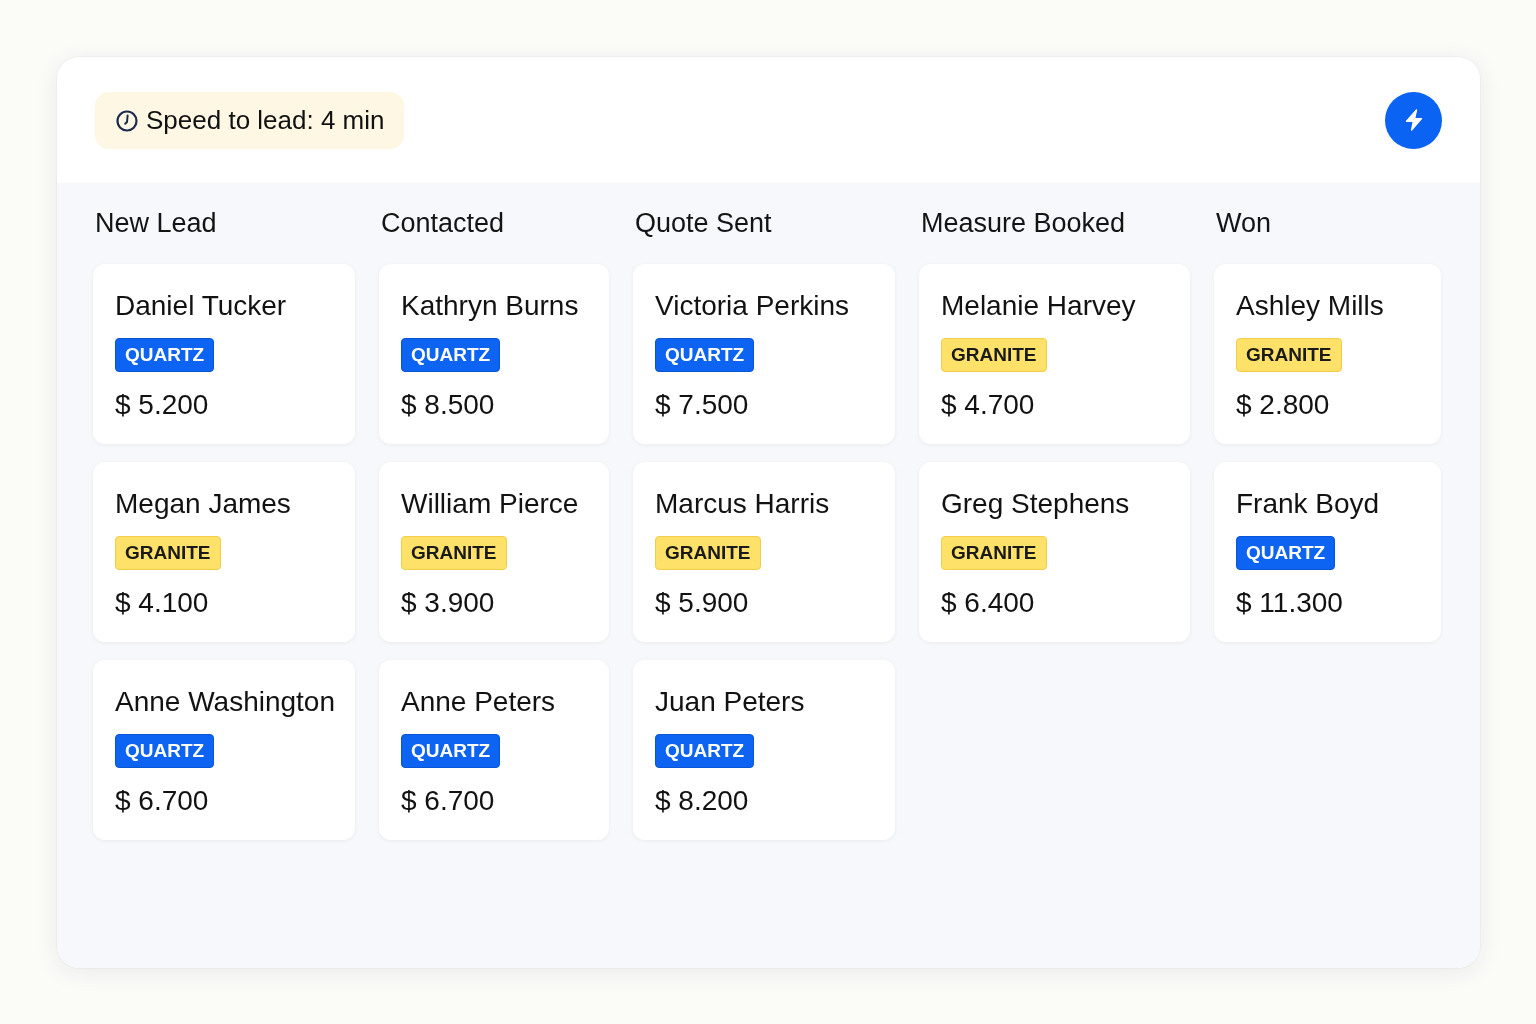 The height and width of the screenshot is (1024, 1536). I want to click on lead-amount: $ 4.700, so click(988, 405).